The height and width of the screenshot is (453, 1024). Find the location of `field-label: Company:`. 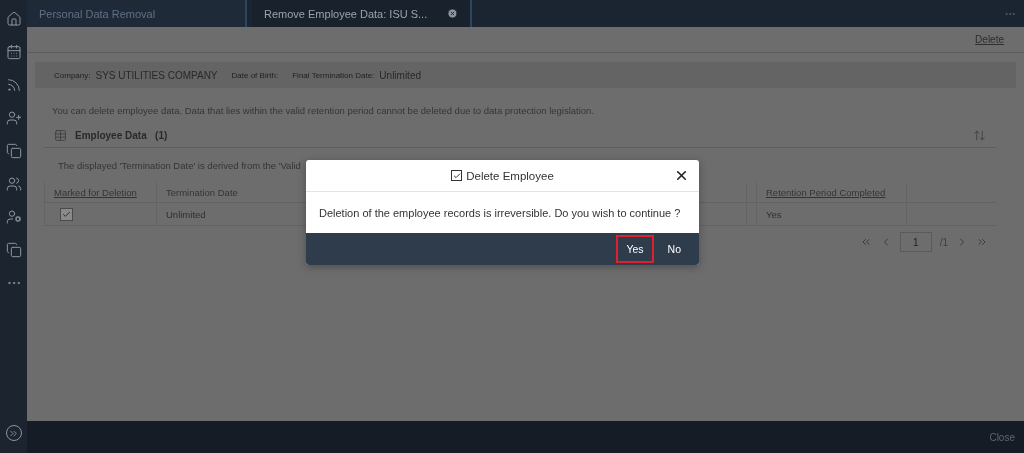

field-label: Company: is located at coordinates (72, 75).